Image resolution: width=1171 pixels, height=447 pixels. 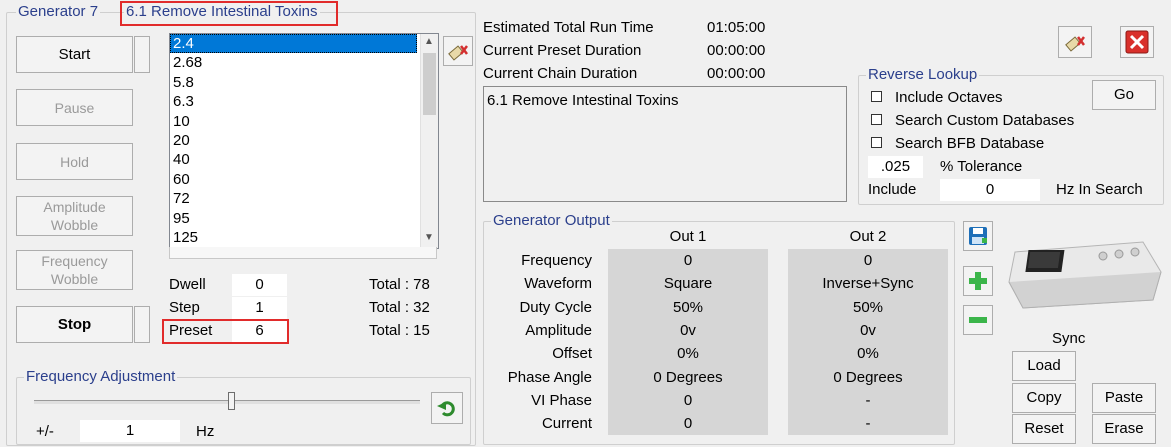 What do you see at coordinates (229, 13) in the screenshot?
I see `preset-name-highlight` at bounding box center [229, 13].